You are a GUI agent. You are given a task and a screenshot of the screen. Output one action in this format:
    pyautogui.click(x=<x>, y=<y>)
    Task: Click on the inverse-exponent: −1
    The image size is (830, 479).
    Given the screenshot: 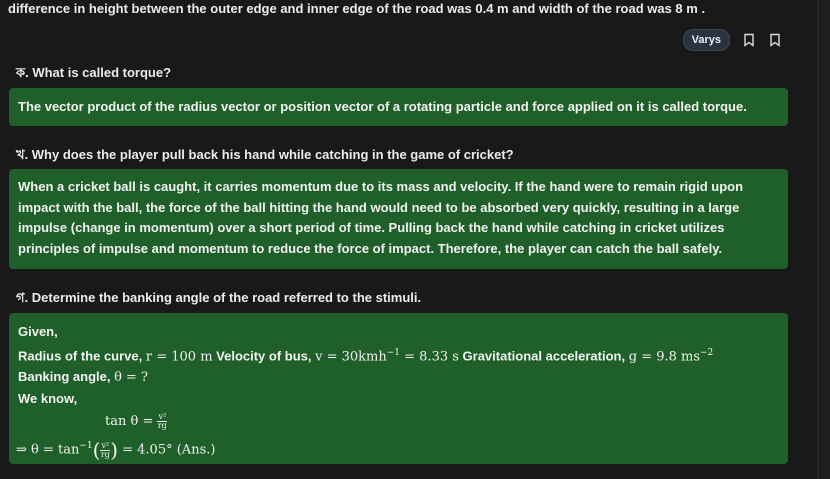 What is the action you would take?
    pyautogui.click(x=86, y=446)
    